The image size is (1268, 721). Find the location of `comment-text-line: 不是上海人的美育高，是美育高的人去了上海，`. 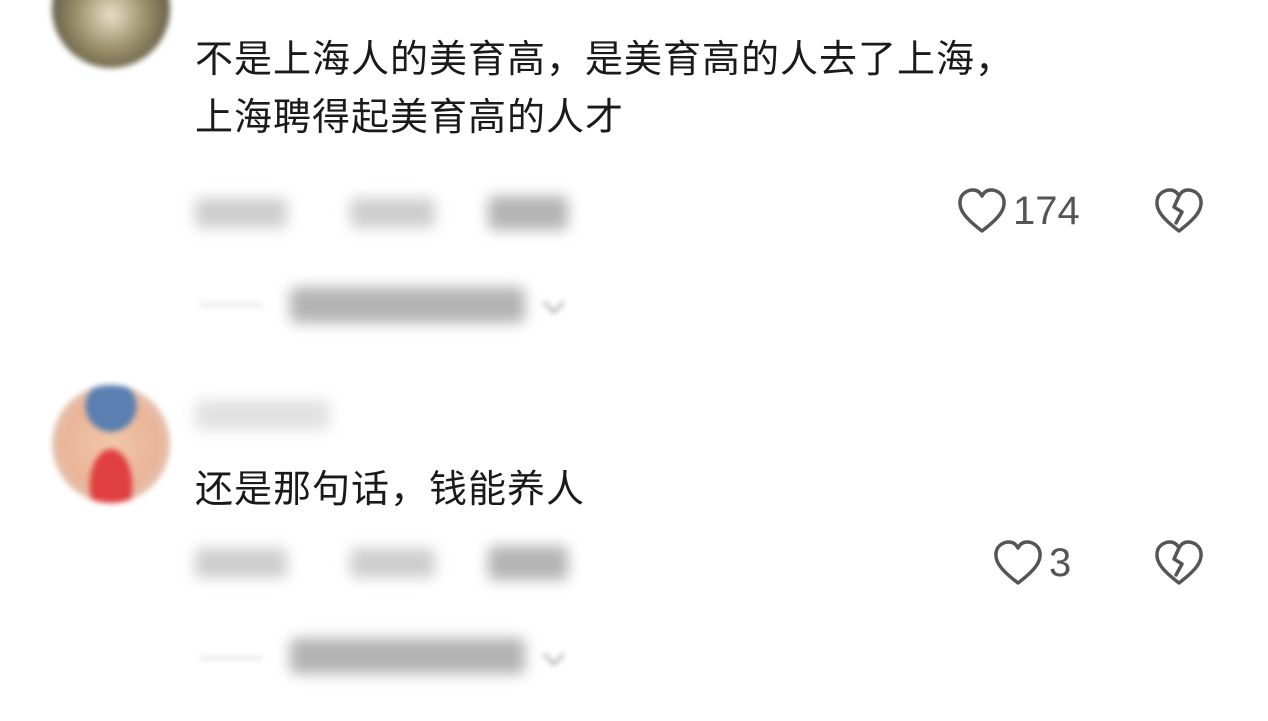

comment-text-line: 不是上海人的美育高，是美育高的人去了上海， is located at coordinates (605, 59).